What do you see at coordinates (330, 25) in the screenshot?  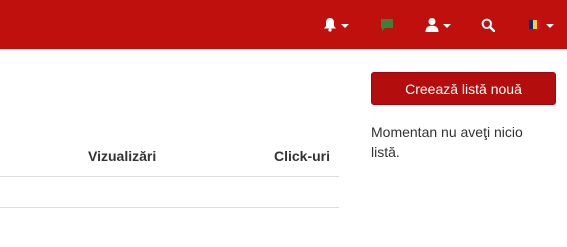 I see `bell-icon` at bounding box center [330, 25].